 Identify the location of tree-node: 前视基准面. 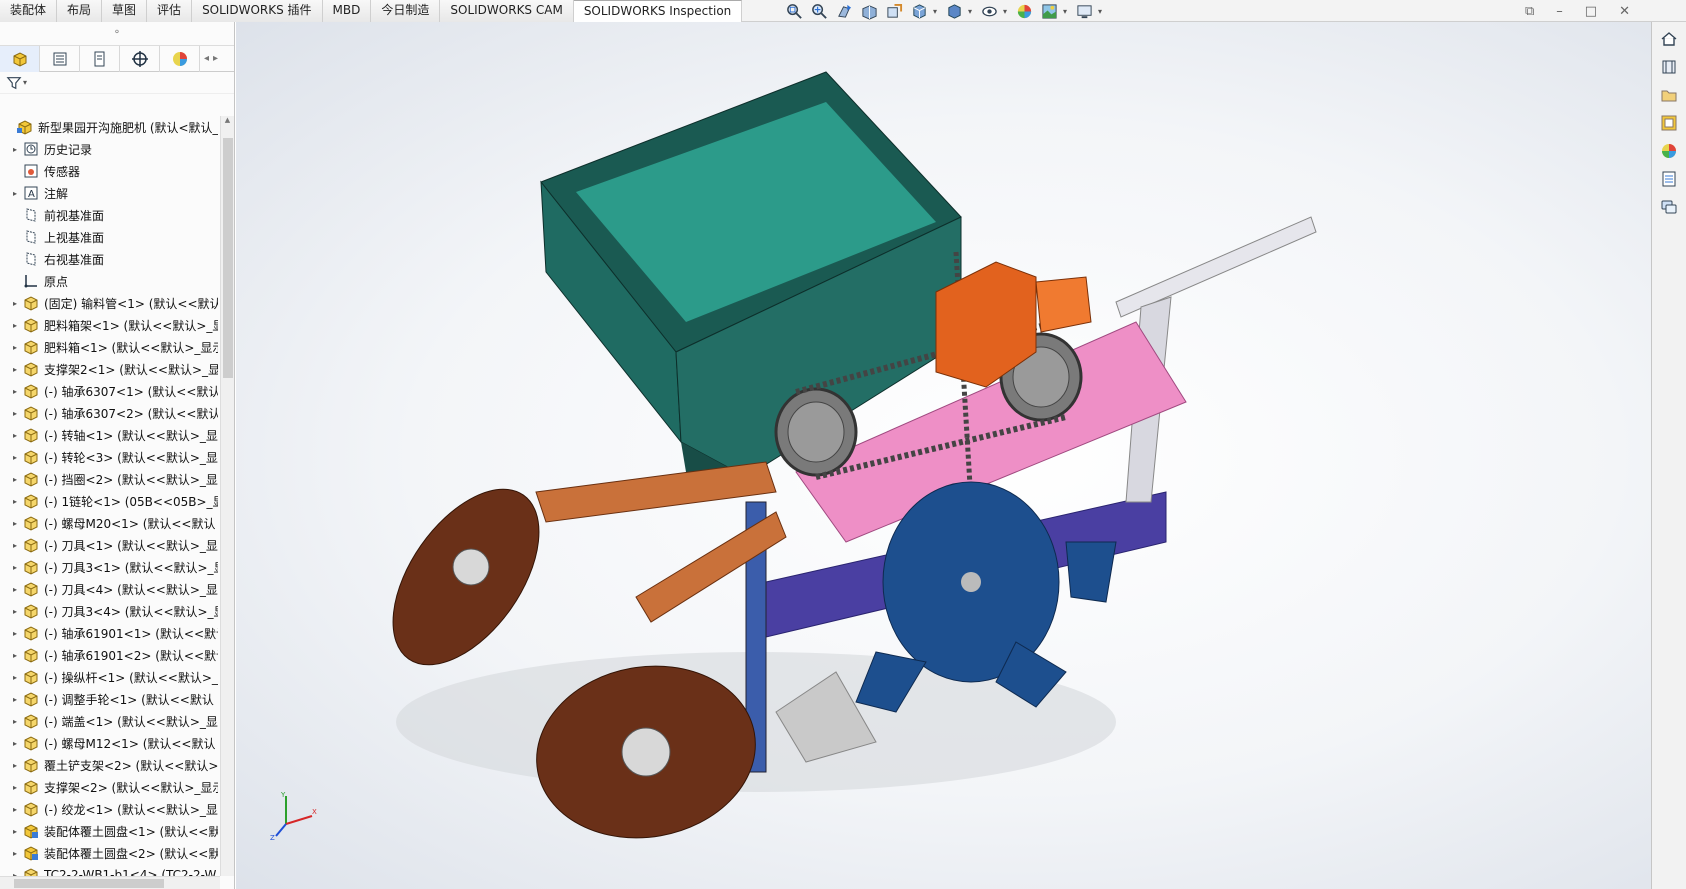
(109, 215).